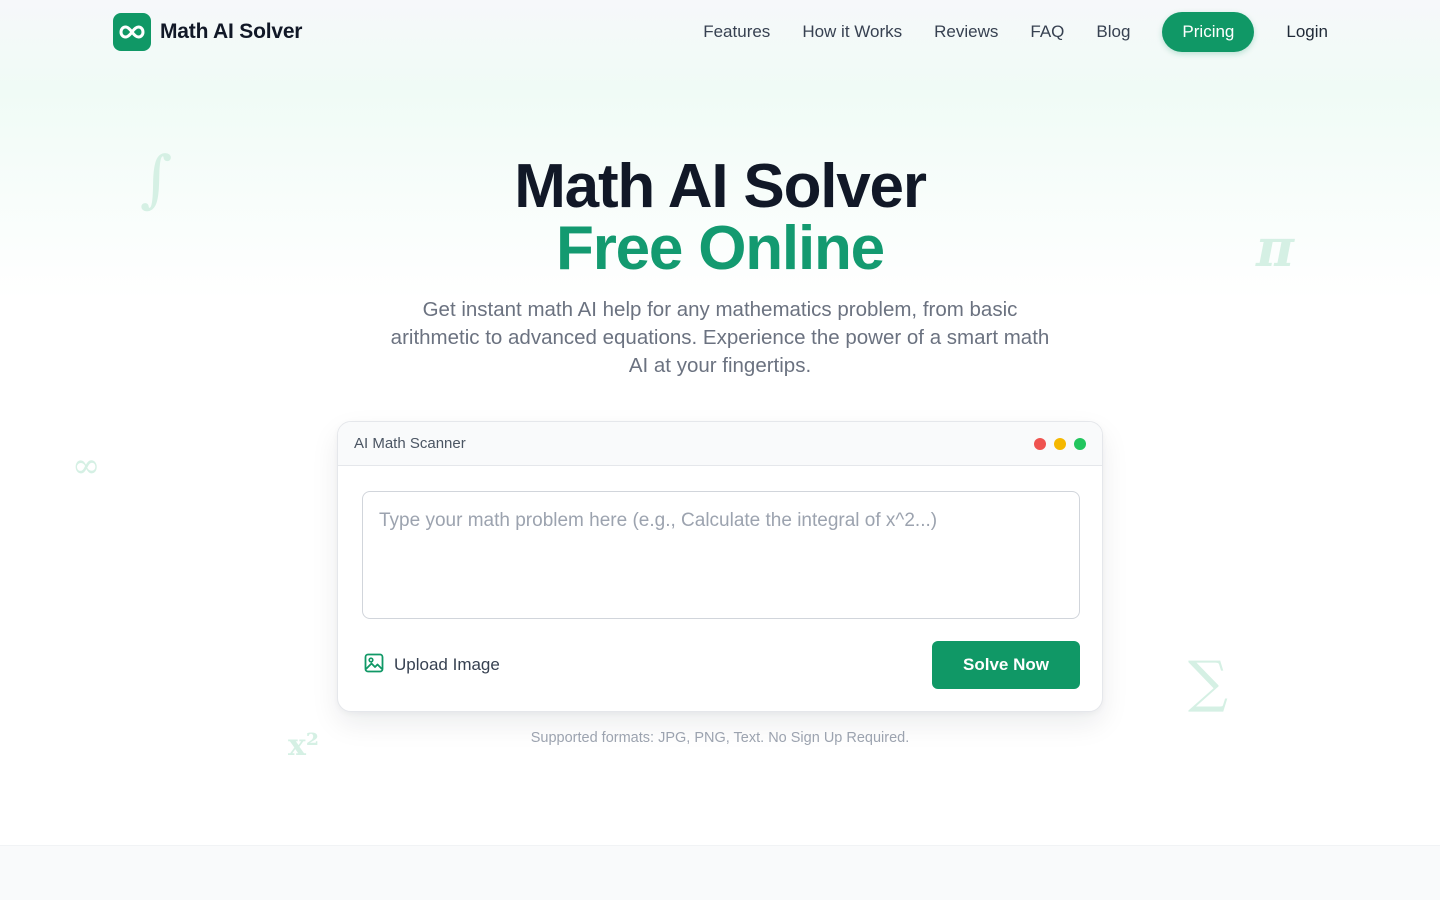 The image size is (1440, 900). I want to click on next-section-band, so click(720, 872).